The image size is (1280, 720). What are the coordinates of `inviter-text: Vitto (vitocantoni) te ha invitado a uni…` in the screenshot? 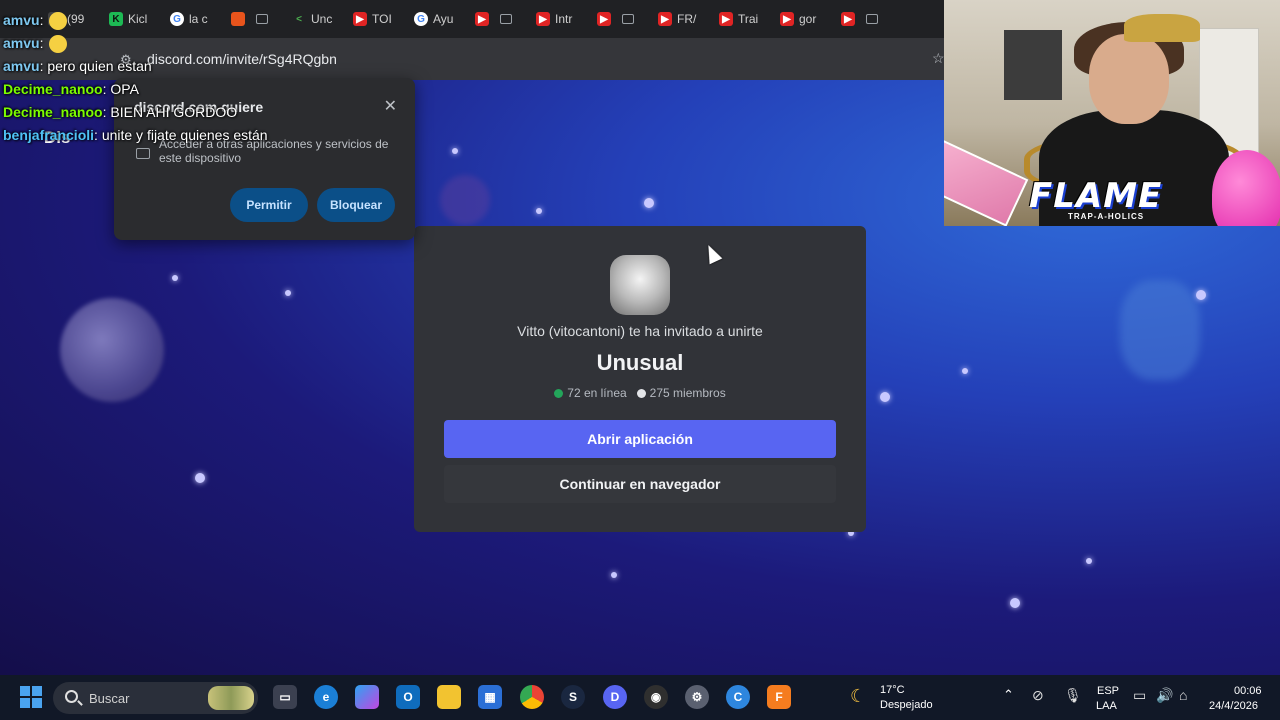 It's located at (640, 331).